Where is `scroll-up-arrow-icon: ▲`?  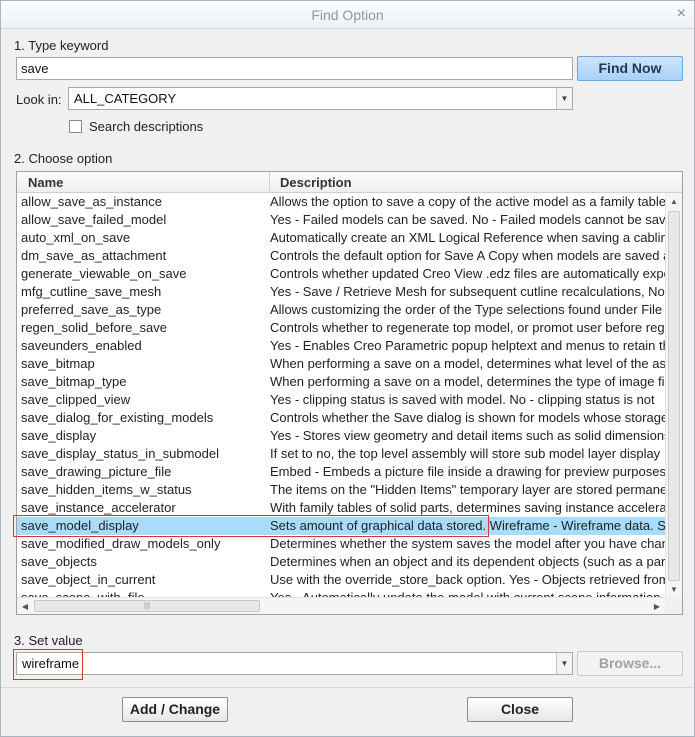 scroll-up-arrow-icon: ▲ is located at coordinates (674, 201).